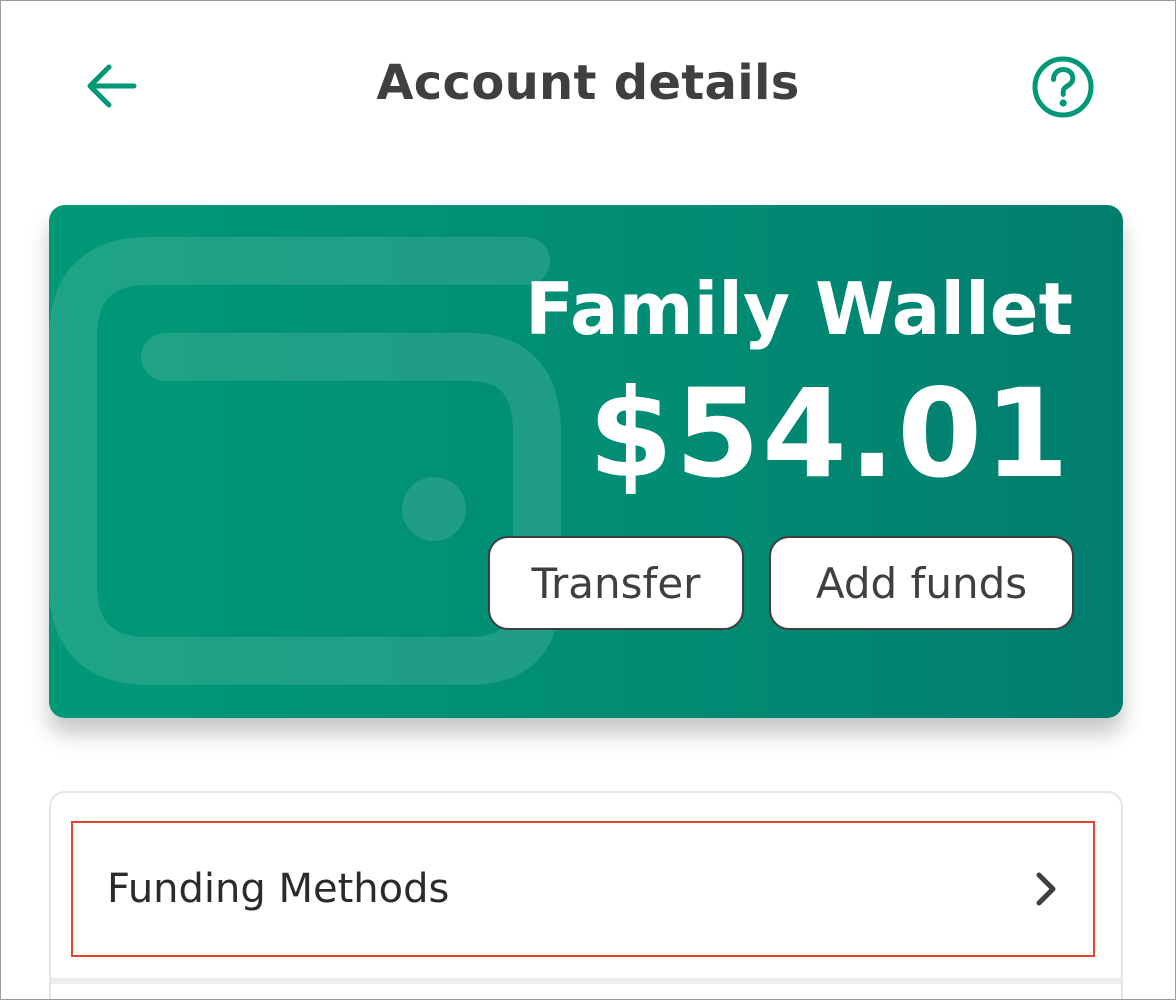 Image resolution: width=1176 pixels, height=1000 pixels. Describe the element at coordinates (616, 583) in the screenshot. I see `transfer-button: Transfer` at that location.